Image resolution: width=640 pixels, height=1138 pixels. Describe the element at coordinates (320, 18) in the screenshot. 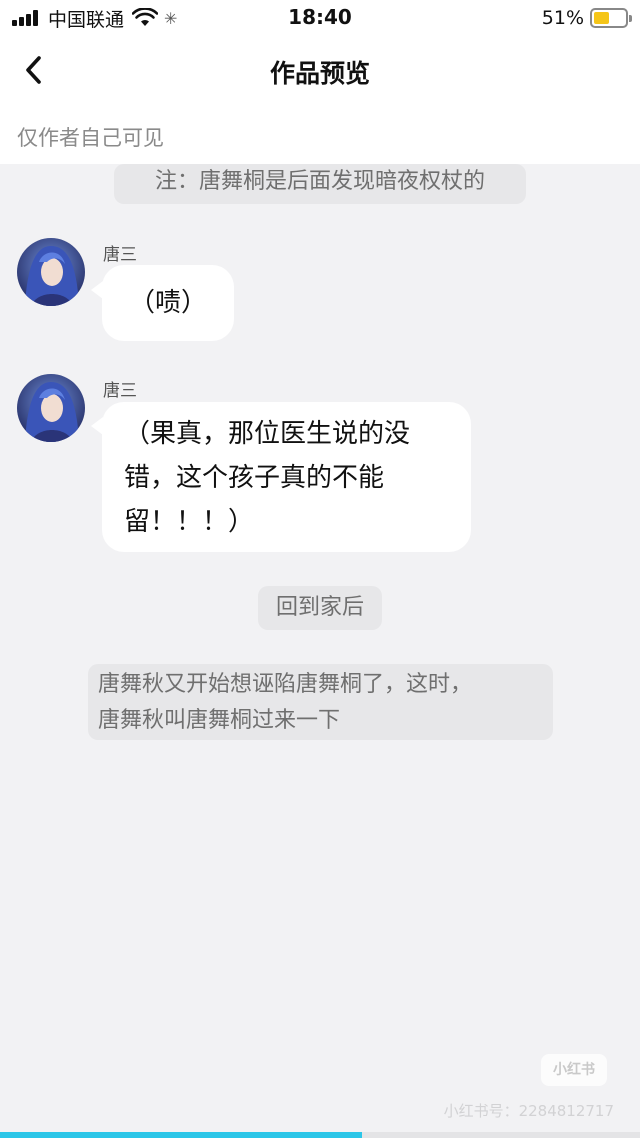

I see `status-bar: 中国联通 ✳ 18:40 51%` at that location.